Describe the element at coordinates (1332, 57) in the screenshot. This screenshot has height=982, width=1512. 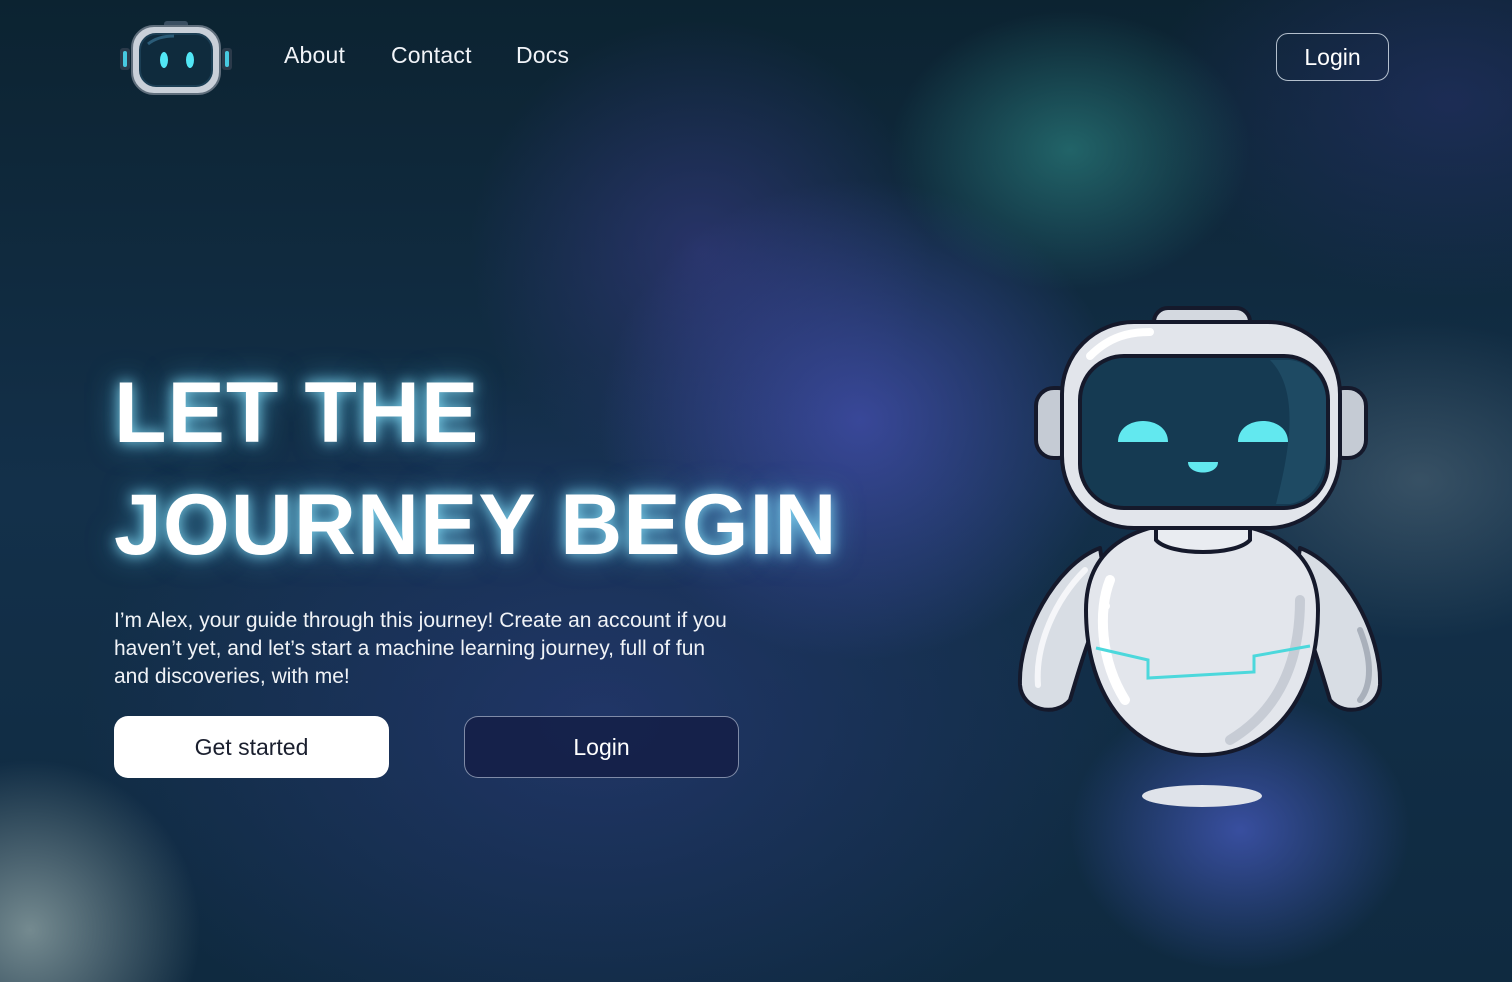
I see `nav-login-button: Login` at that location.